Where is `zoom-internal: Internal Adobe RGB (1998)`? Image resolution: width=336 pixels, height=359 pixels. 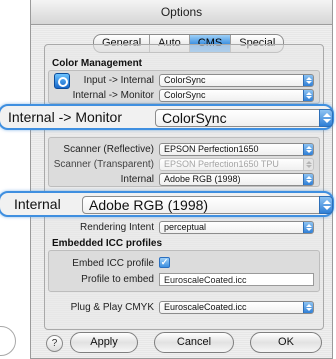 zoom-internal: Internal Adobe RGB (1998) is located at coordinates (167, 204).